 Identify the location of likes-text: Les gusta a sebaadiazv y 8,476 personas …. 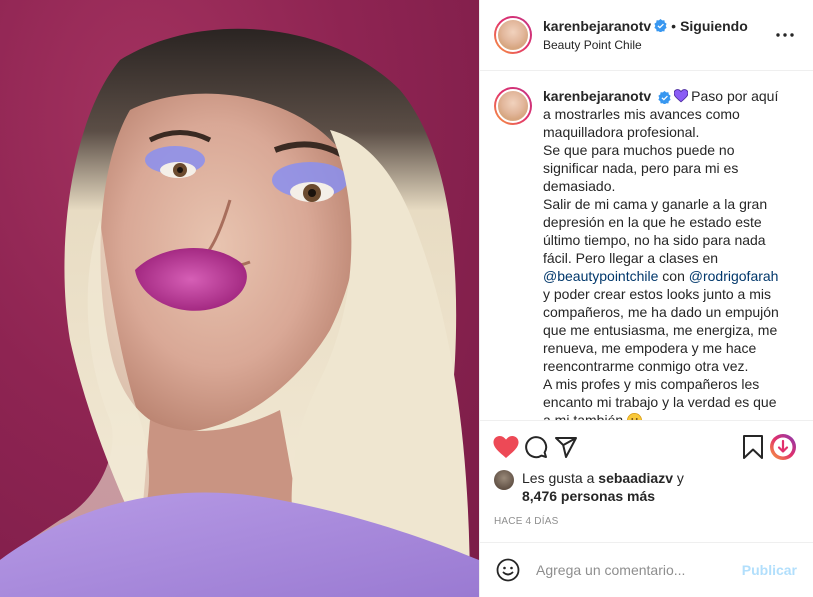
(603, 487).